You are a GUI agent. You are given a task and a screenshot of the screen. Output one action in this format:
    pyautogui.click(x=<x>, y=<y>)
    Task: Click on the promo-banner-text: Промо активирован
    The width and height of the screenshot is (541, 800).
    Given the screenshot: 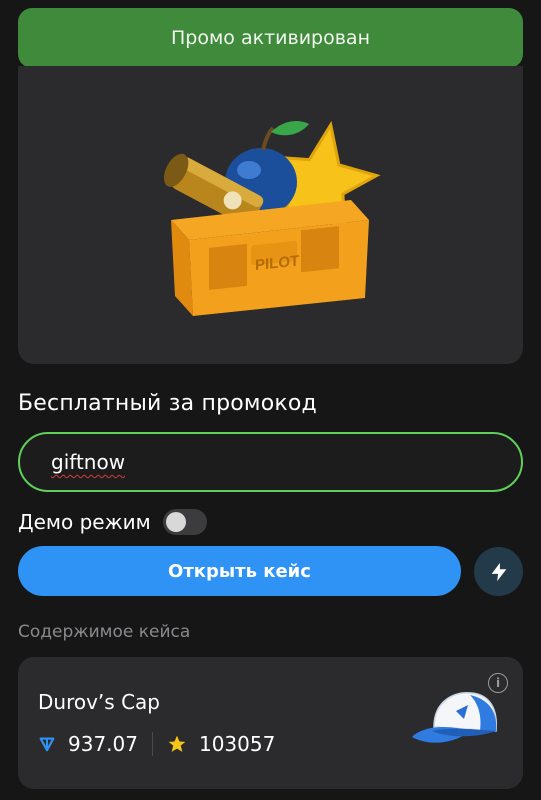 What is the action you would take?
    pyautogui.click(x=270, y=38)
    